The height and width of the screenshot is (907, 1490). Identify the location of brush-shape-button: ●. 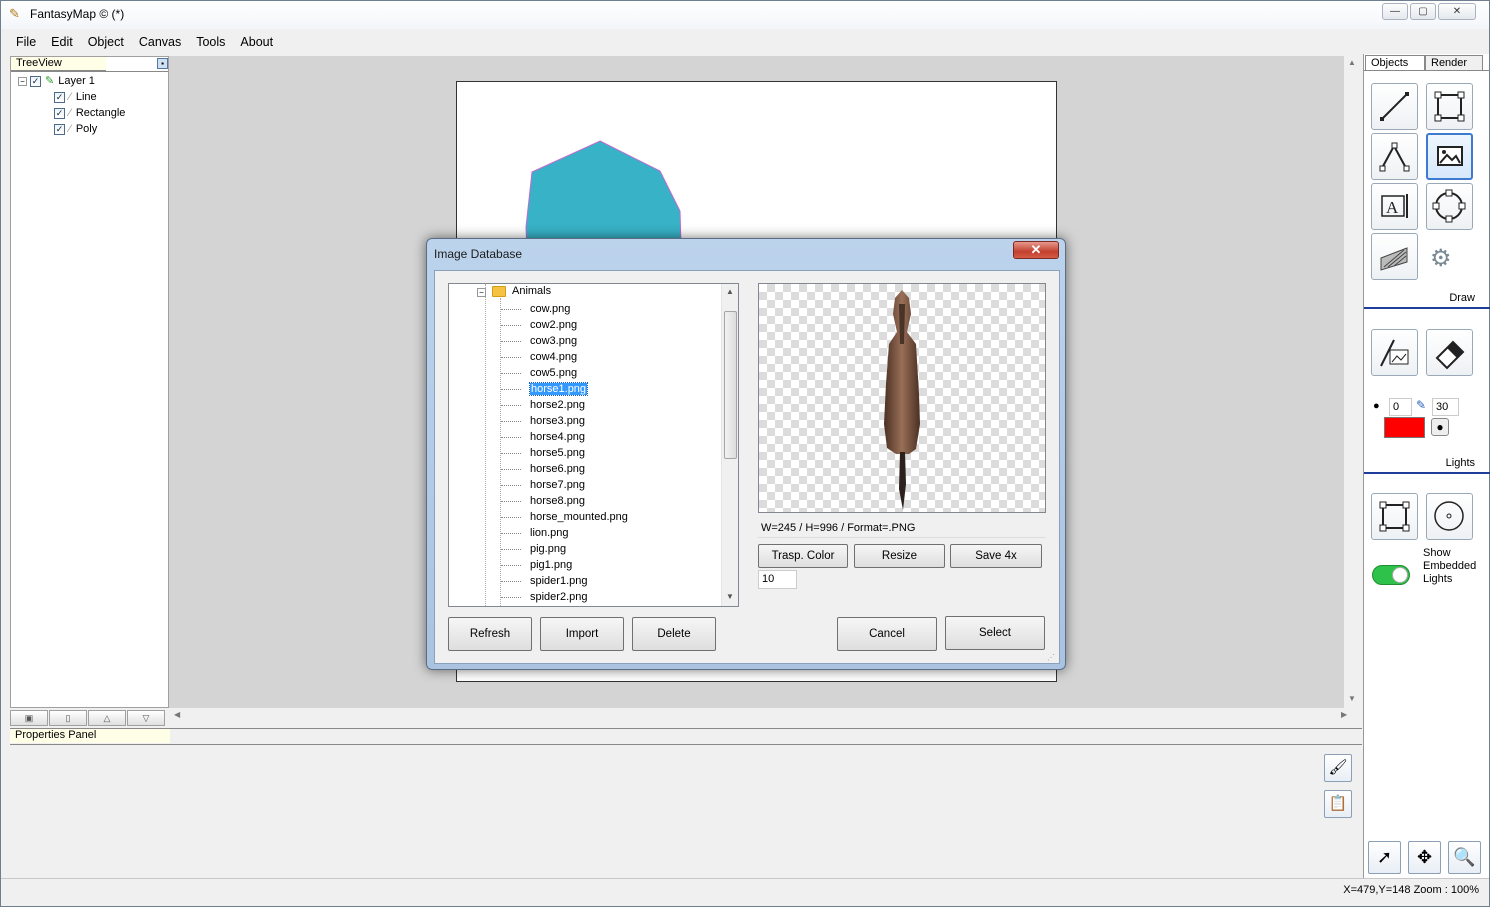
(1440, 427).